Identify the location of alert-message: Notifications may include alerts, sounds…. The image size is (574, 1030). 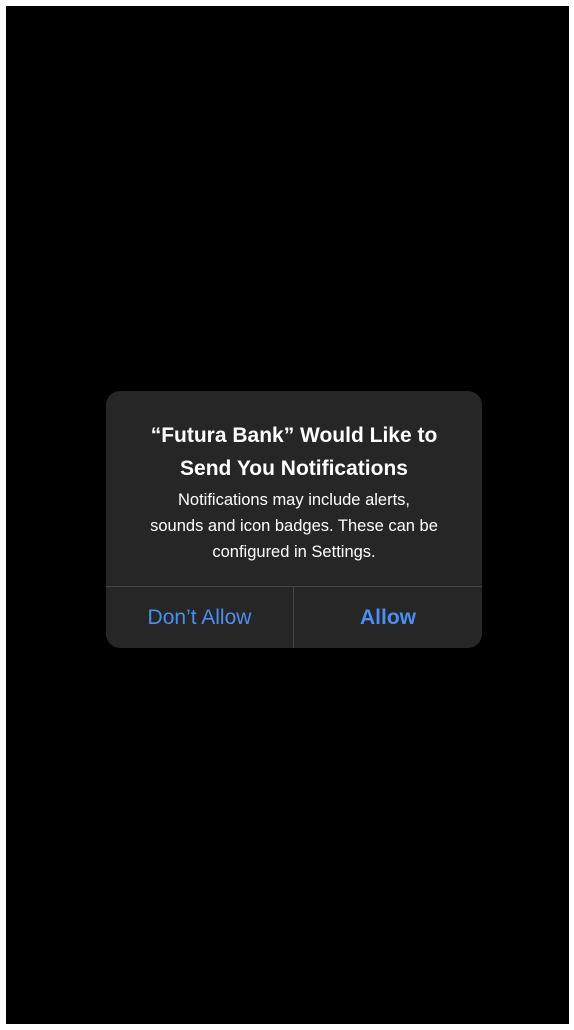
(294, 526).